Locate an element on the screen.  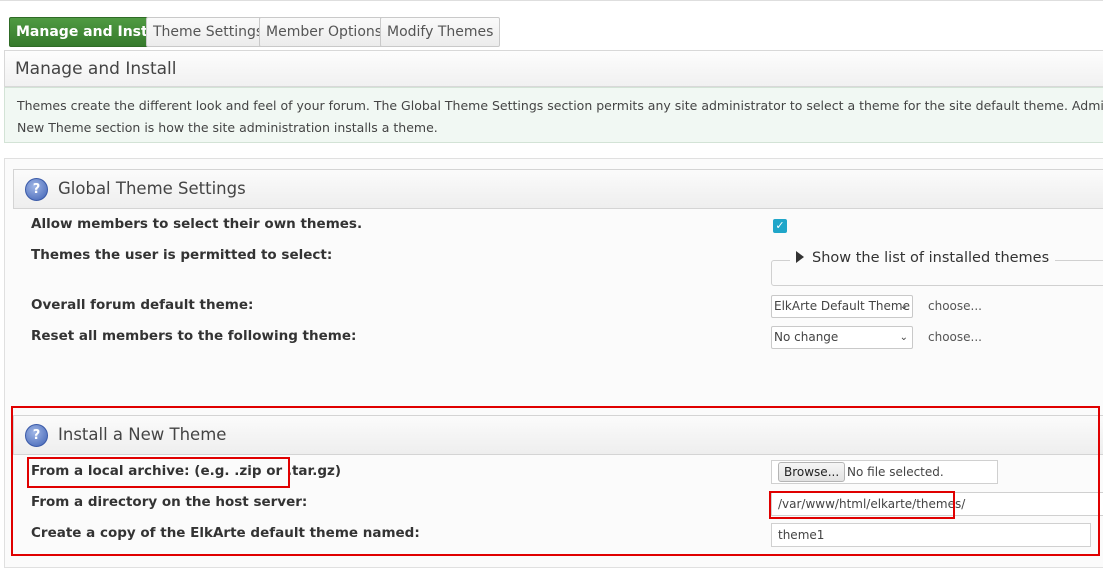
triangle-right-icon is located at coordinates (800, 257).